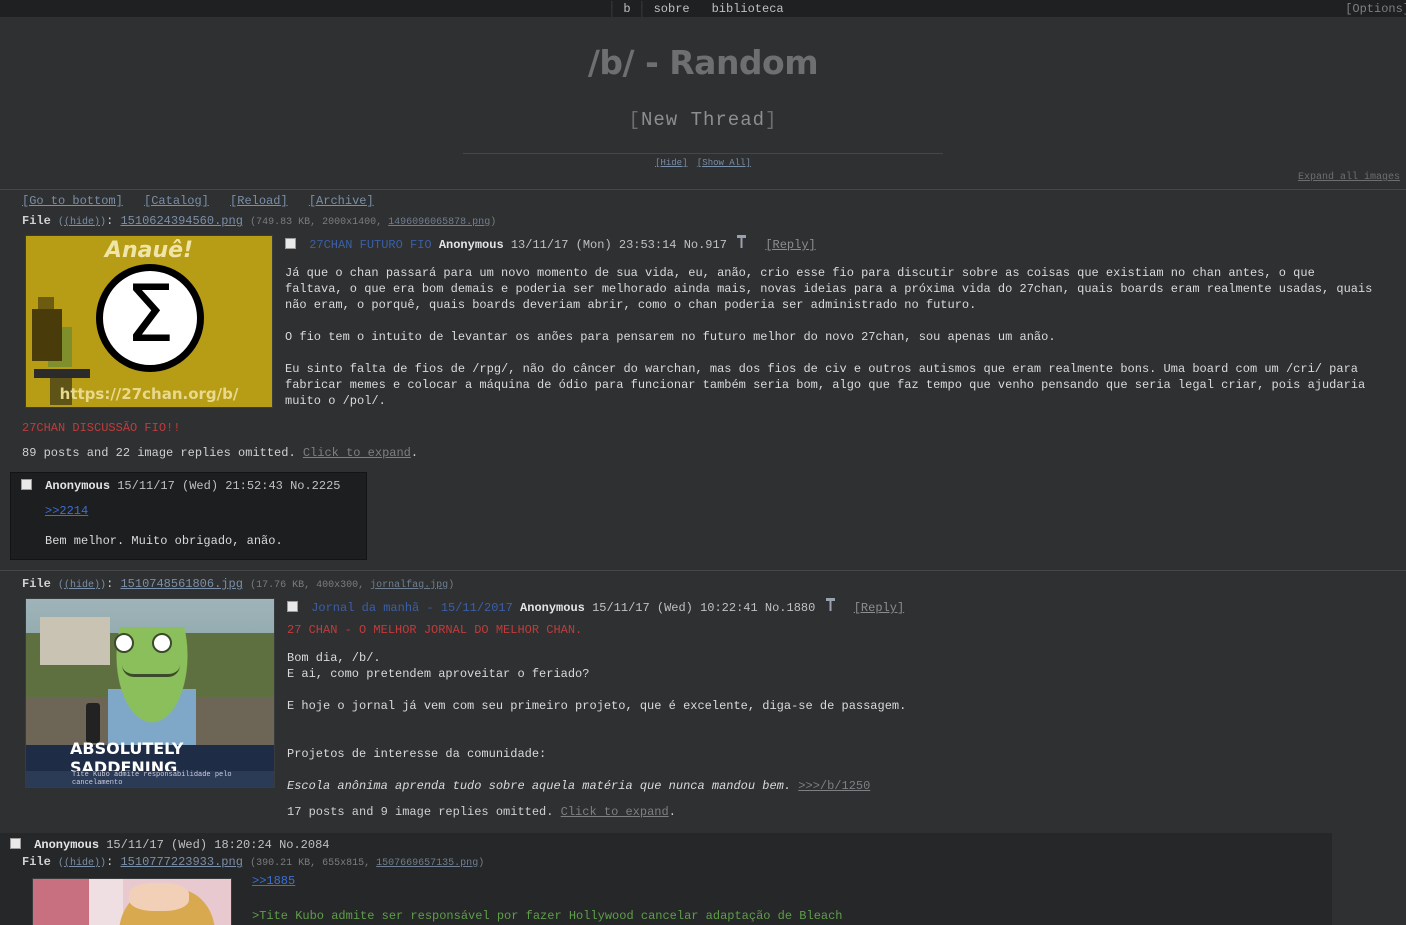 The image size is (1406, 925). Describe the element at coordinates (748, 9) in the screenshot. I see `nav-board-biblioteca: biblioteca` at that location.